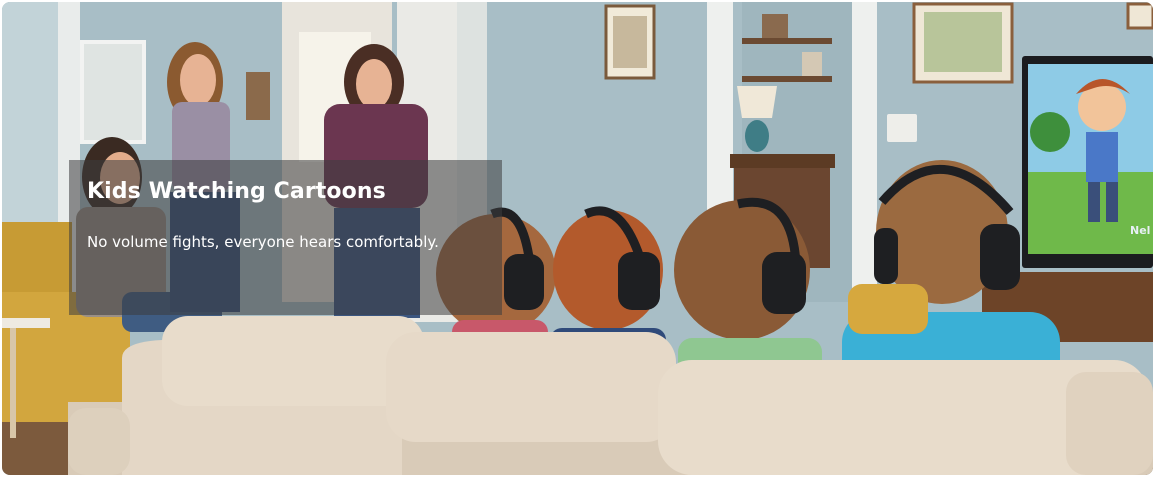 The width and height of the screenshot is (1155, 477). What do you see at coordinates (236, 191) in the screenshot?
I see `slide-title: Kids Watching Cartoons` at bounding box center [236, 191].